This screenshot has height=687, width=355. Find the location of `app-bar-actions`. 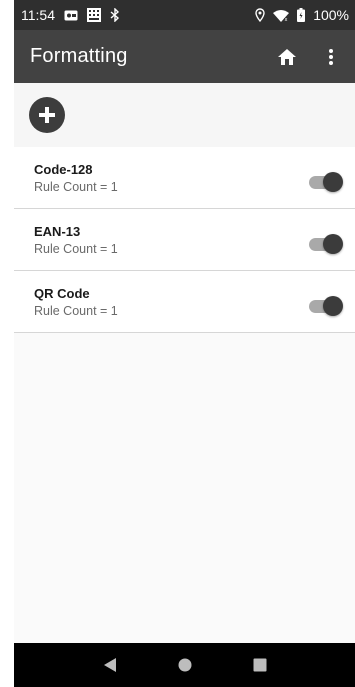

app-bar-actions is located at coordinates (309, 57).